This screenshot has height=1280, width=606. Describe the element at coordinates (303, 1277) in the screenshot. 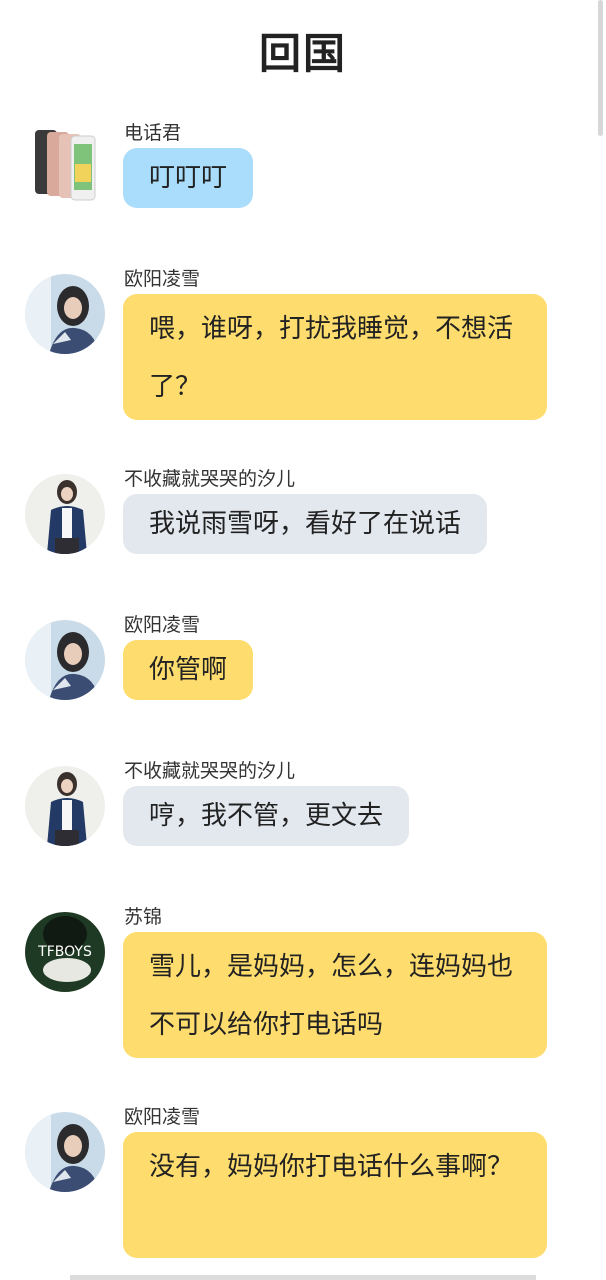

I see `bottom-toolbar-edge` at that location.